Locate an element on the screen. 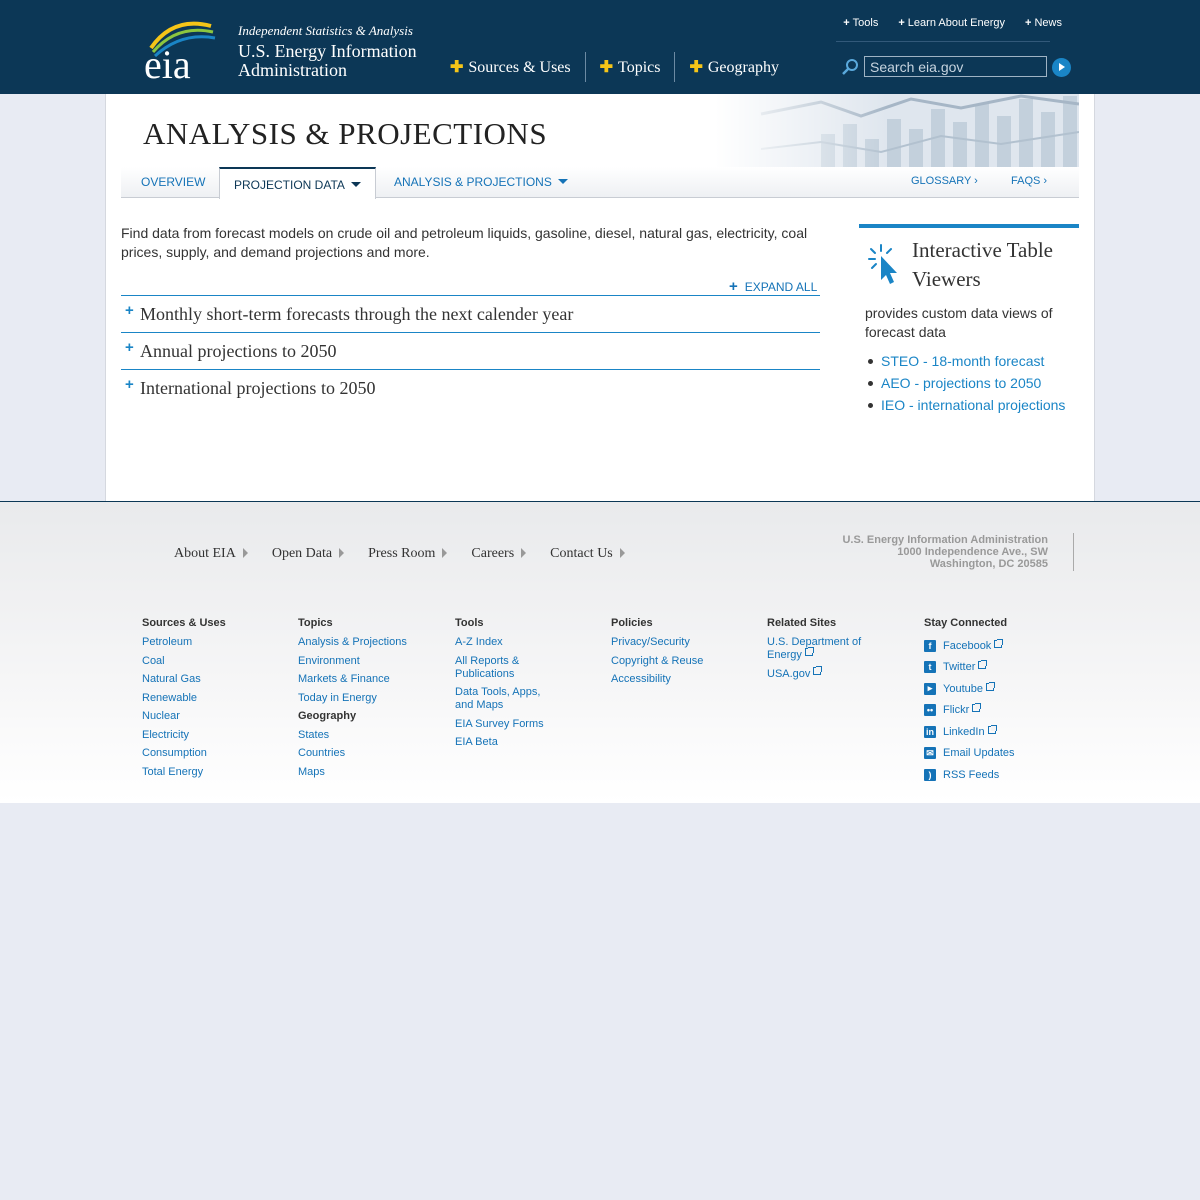  footer-link: Total Energy is located at coordinates (217, 772).